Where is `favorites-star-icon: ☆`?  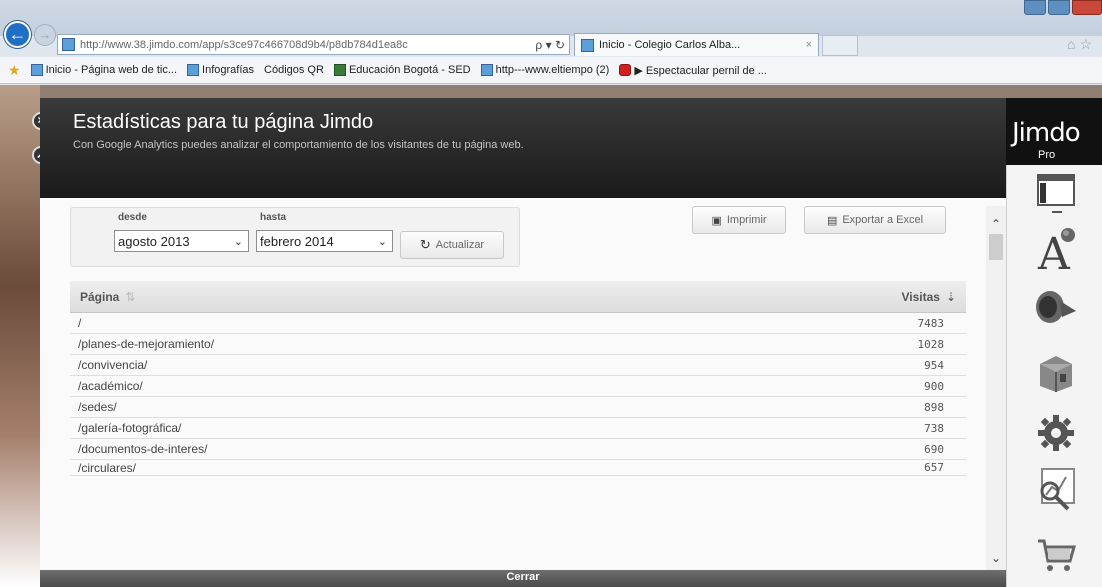
favorites-star-icon: ☆ is located at coordinates (1087, 44).